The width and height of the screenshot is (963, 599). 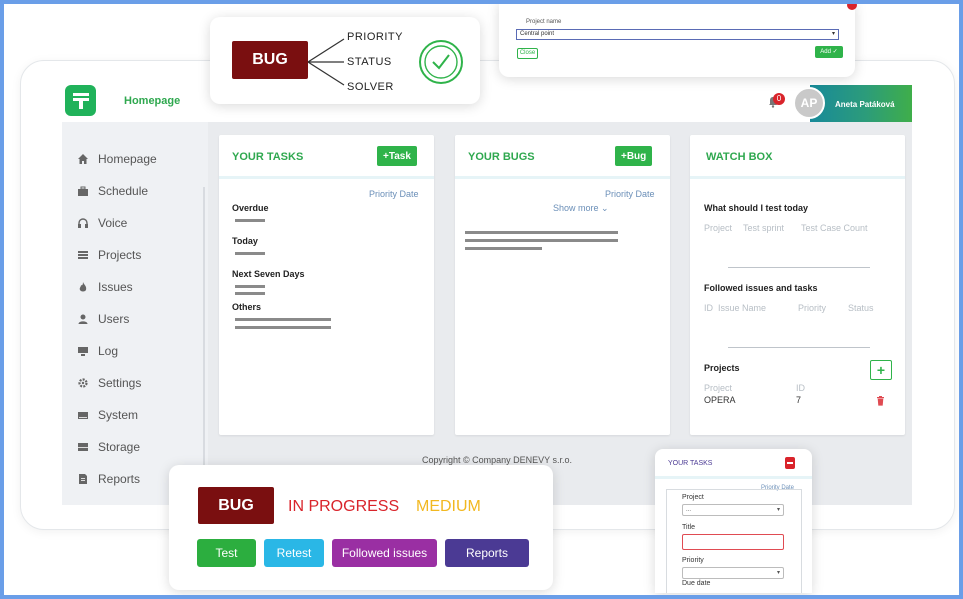 What do you see at coordinates (581, 208) in the screenshot?
I see `show-more-link: Show more ⌄` at bounding box center [581, 208].